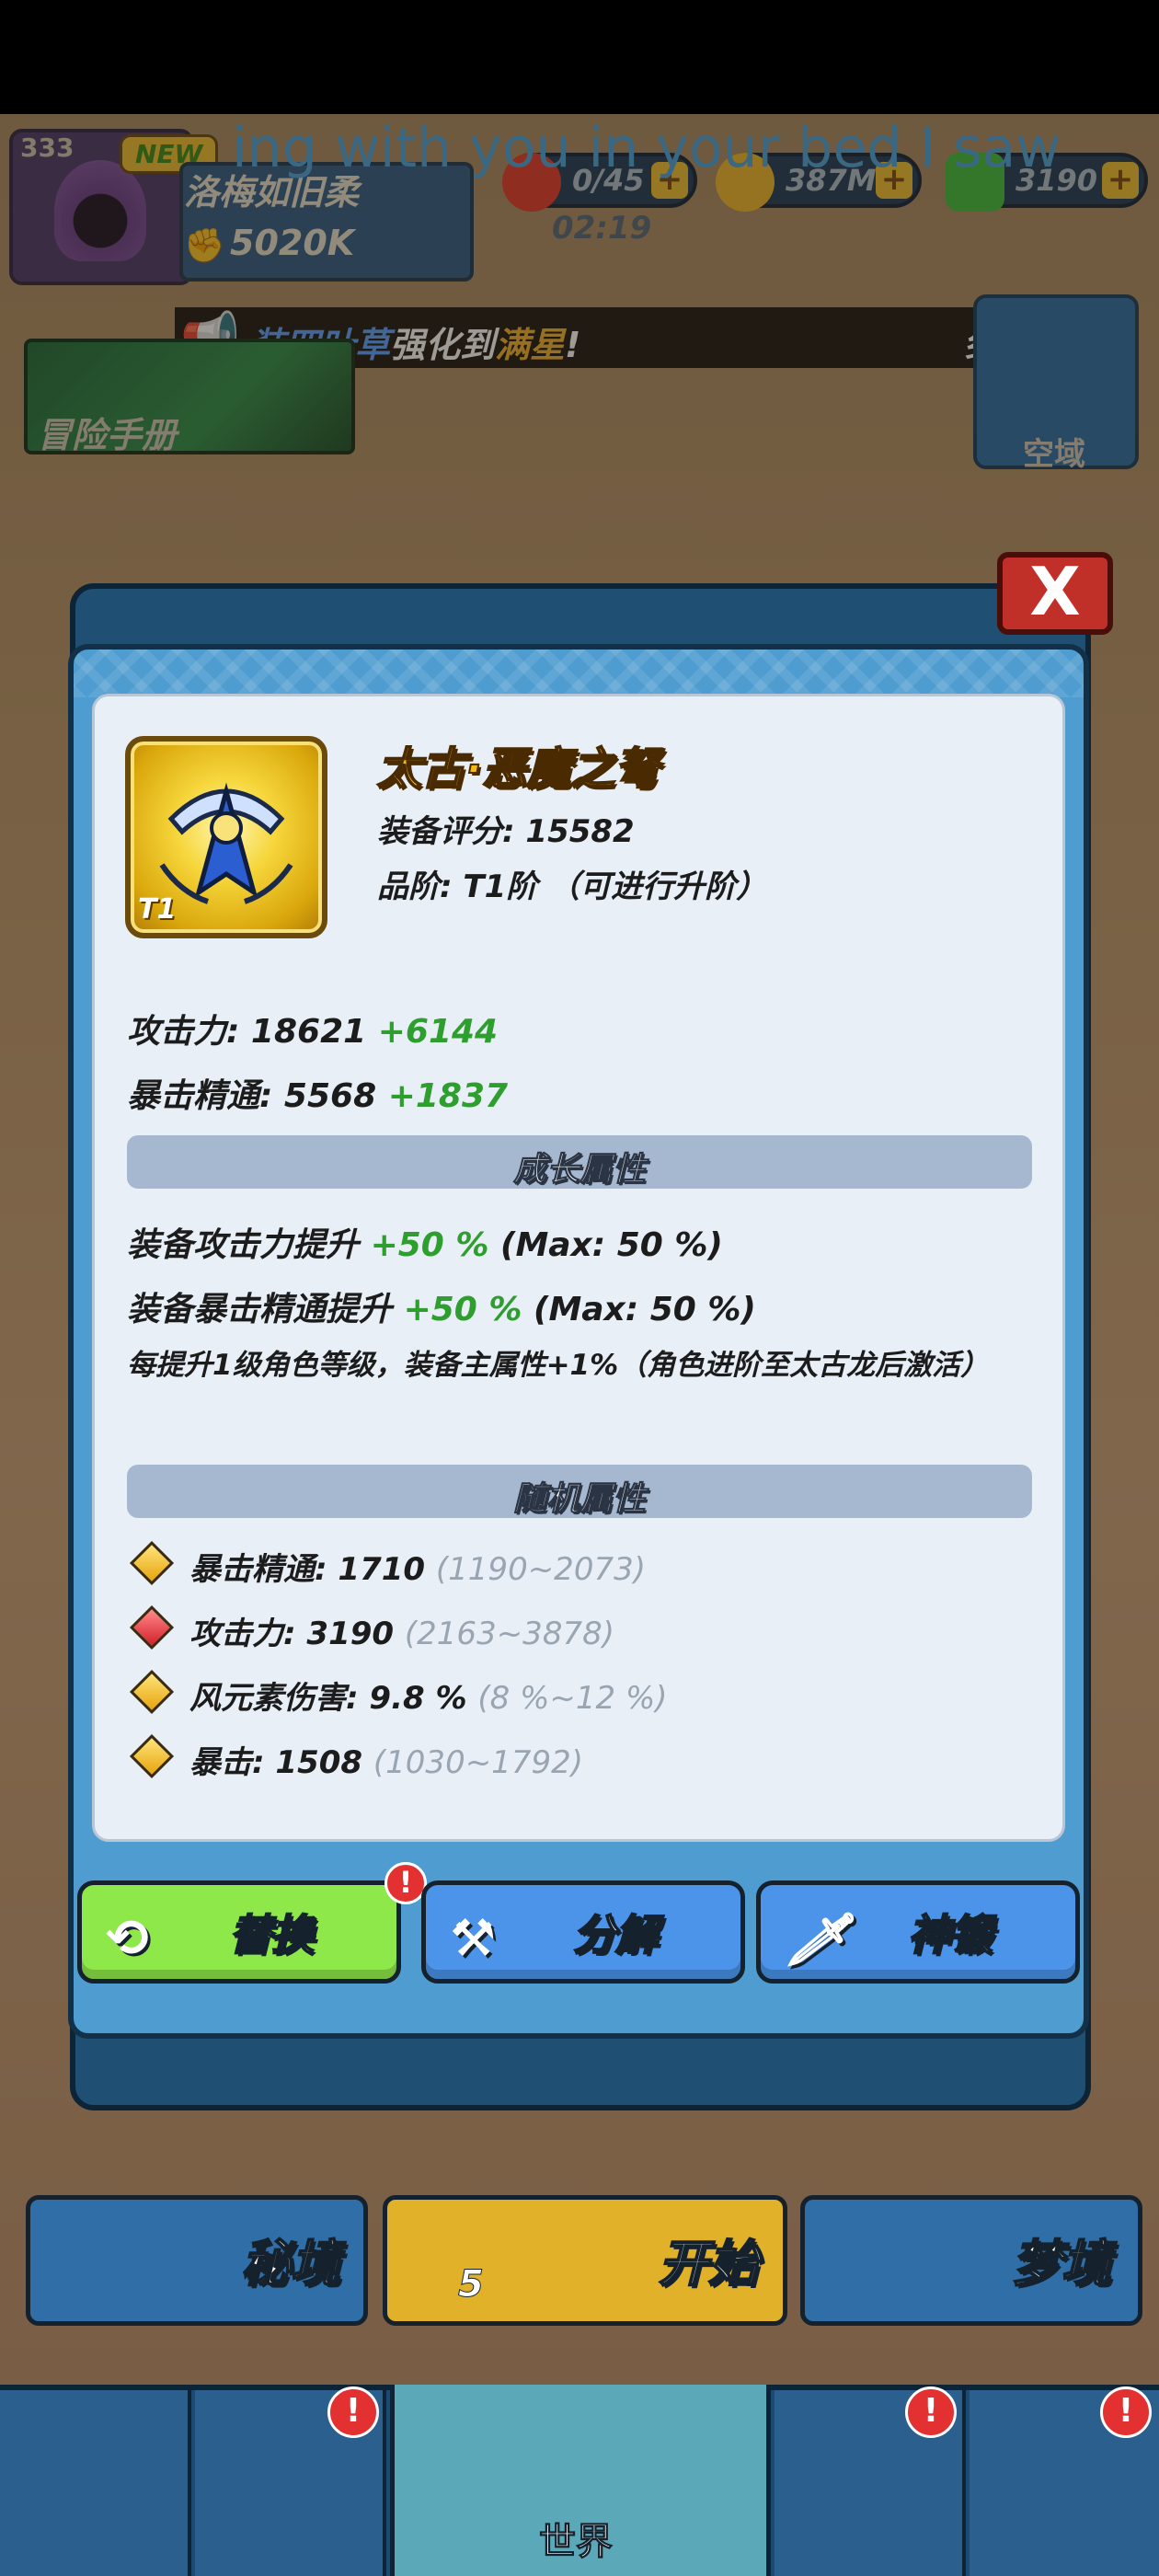 The width and height of the screenshot is (1159, 2576). I want to click on growth-line-crit: 装备暴击精通提升 +50 % (Max: 50 %), so click(441, 1306).